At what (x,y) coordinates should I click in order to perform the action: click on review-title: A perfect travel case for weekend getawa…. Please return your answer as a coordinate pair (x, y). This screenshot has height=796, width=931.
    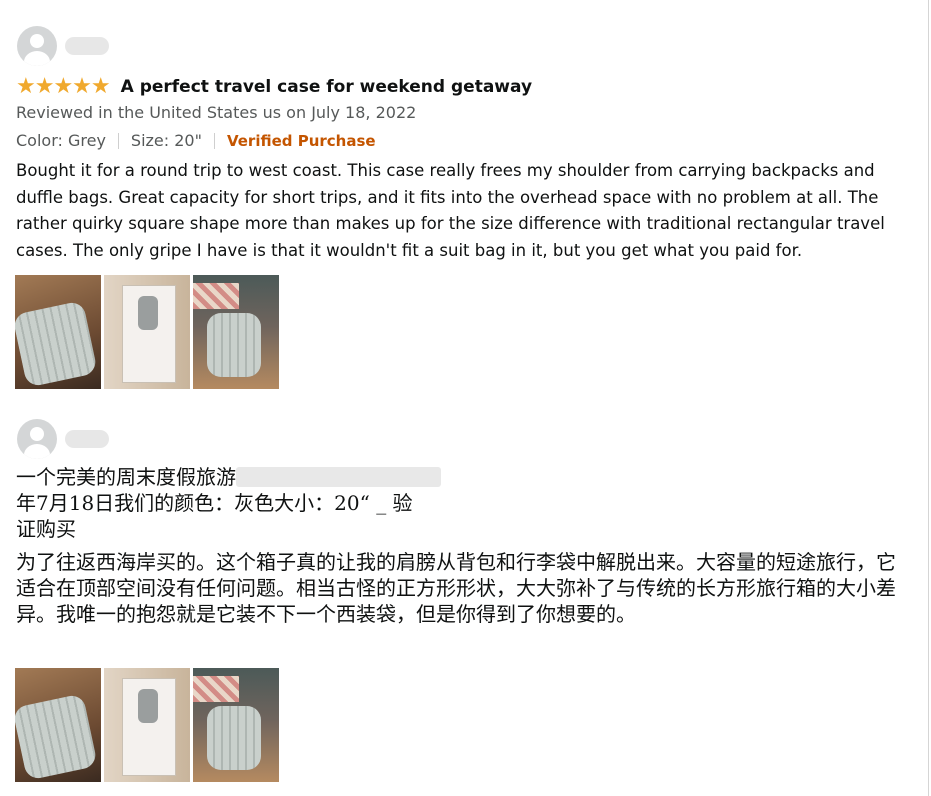
    Looking at the image, I should click on (326, 87).